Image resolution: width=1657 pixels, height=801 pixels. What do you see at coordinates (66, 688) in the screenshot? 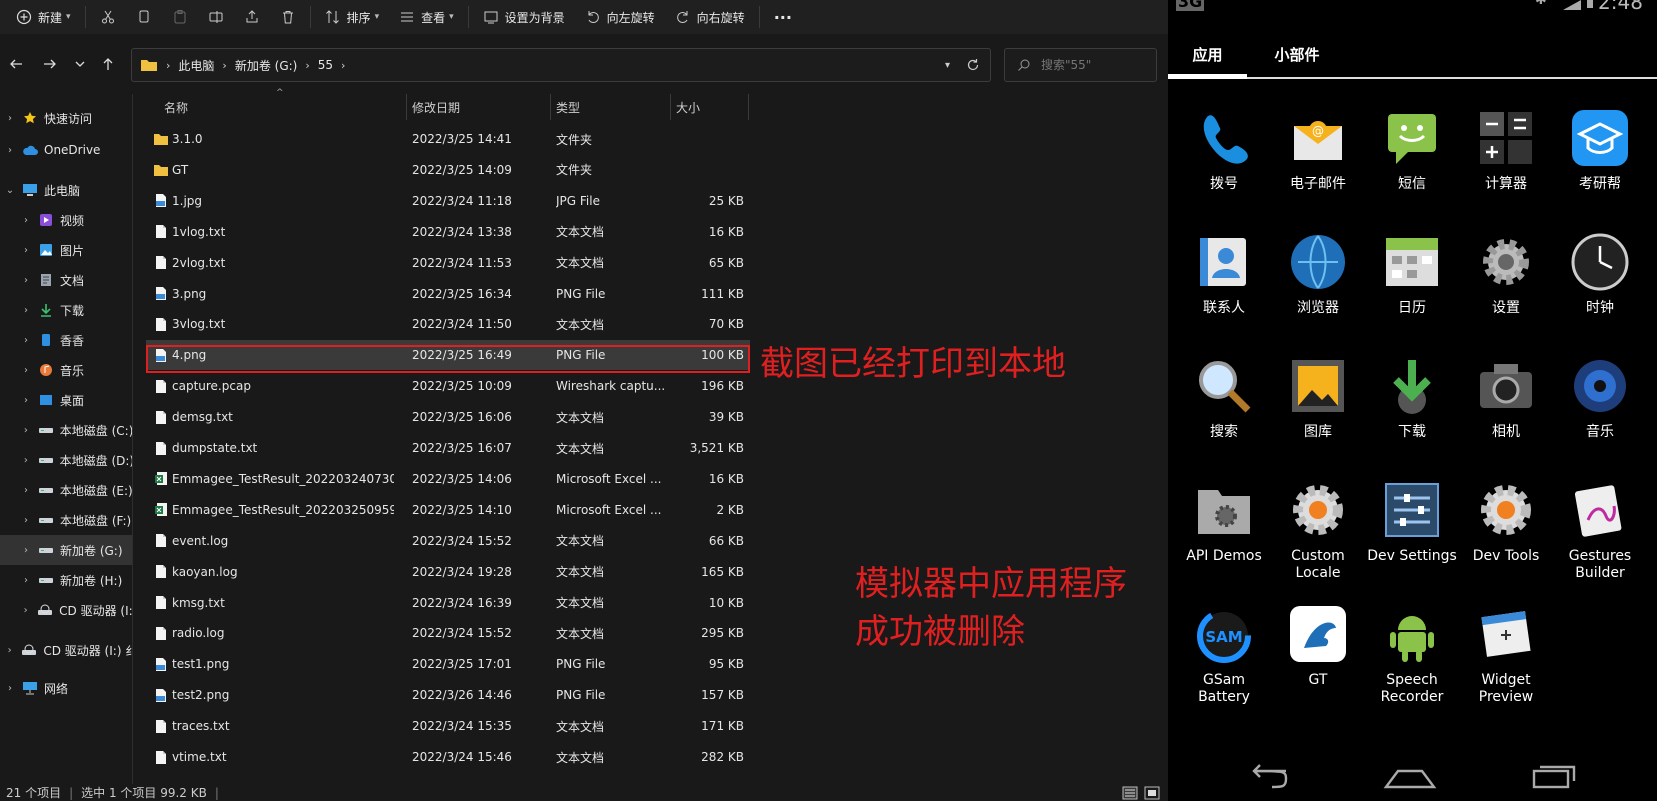
I see `nav-item: › 网络` at bounding box center [66, 688].